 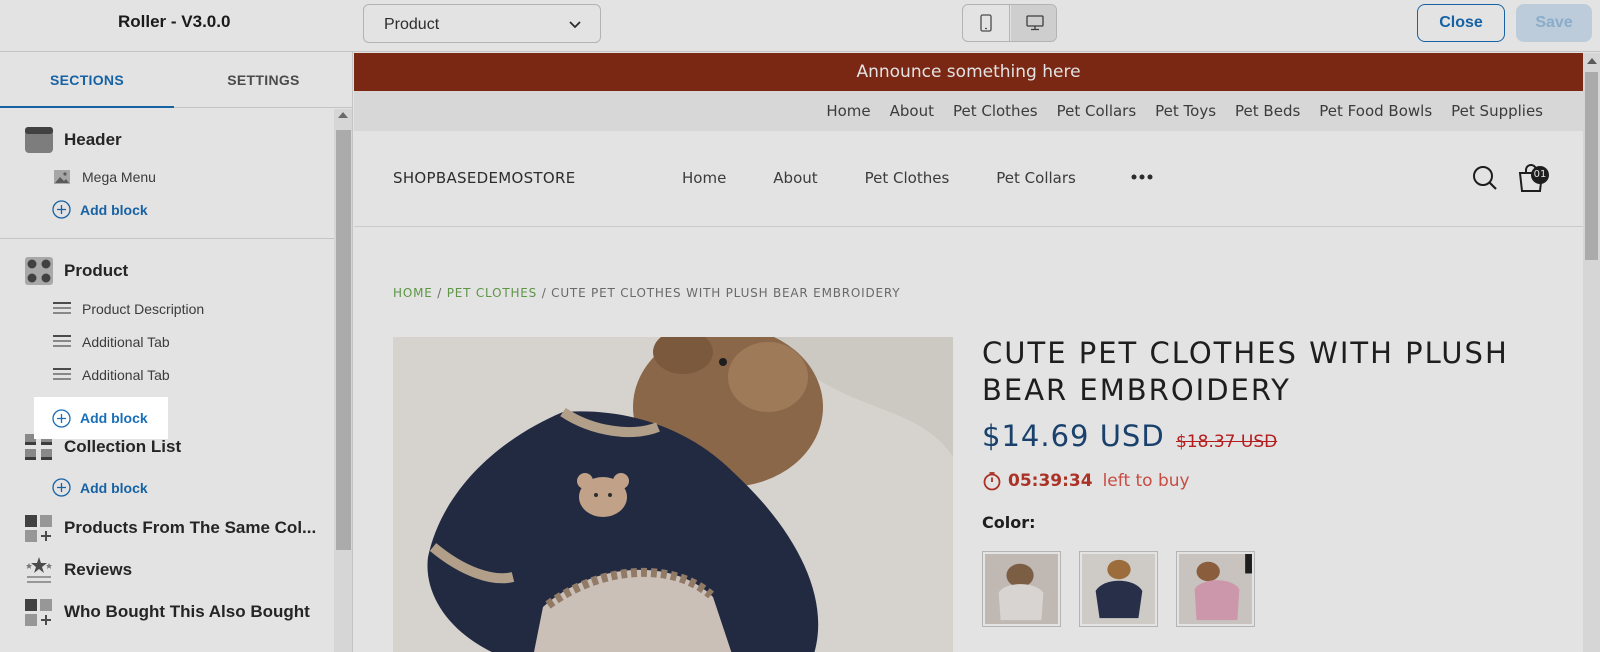 I want to click on color-swatch-white, so click(x=1021, y=589).